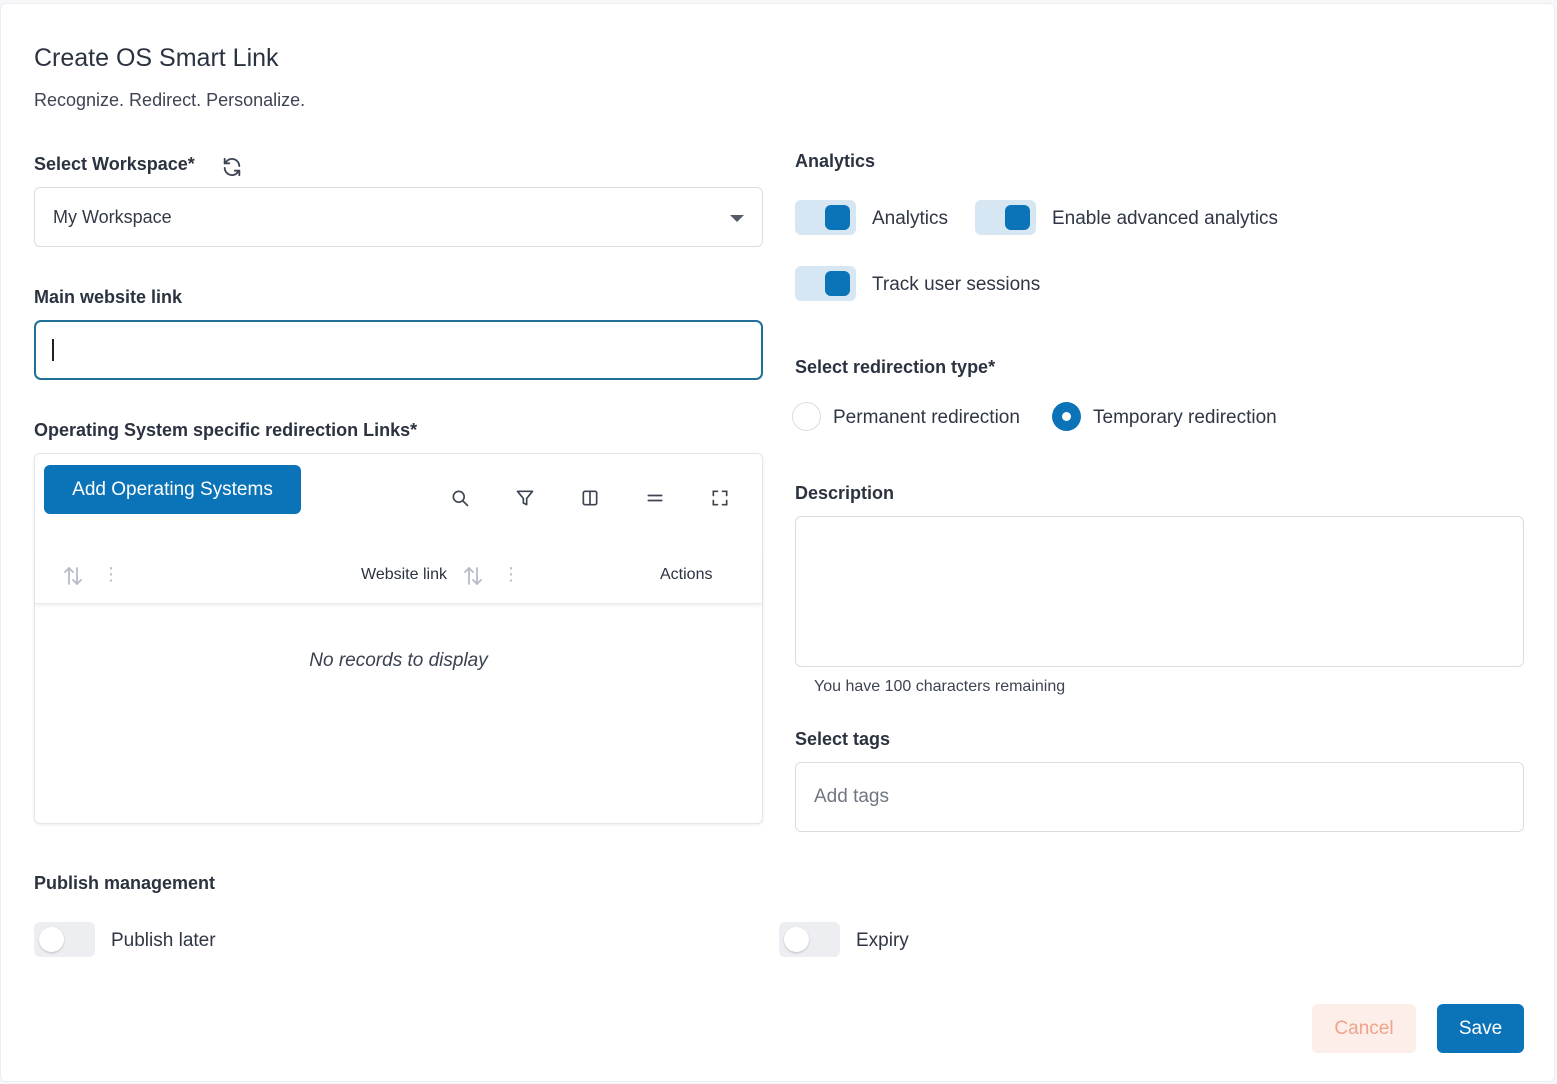 The image size is (1557, 1084). Describe the element at coordinates (156, 58) in the screenshot. I see `page-title: Create OS Smart Link` at that location.